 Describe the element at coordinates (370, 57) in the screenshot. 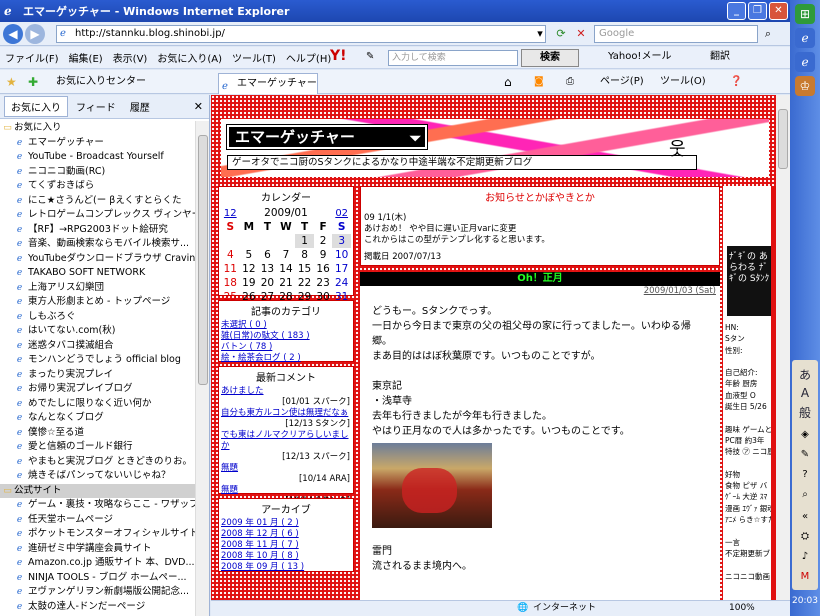

I see `pencil-icon: ✎` at that location.